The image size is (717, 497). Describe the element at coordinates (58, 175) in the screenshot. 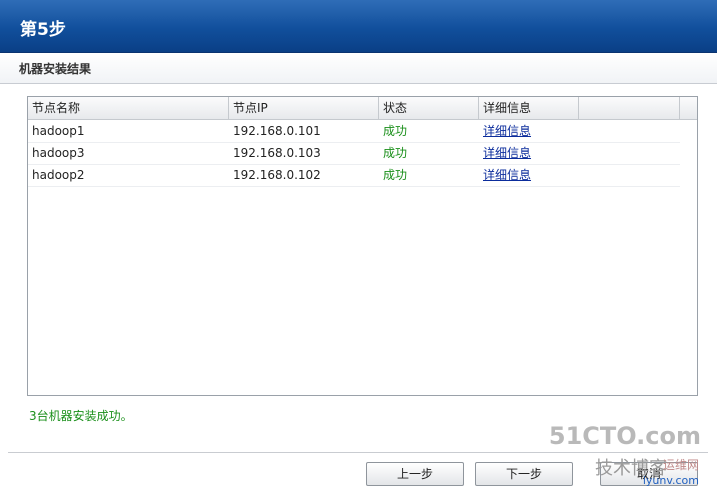

I see `node-name-cell: hadoop2` at that location.